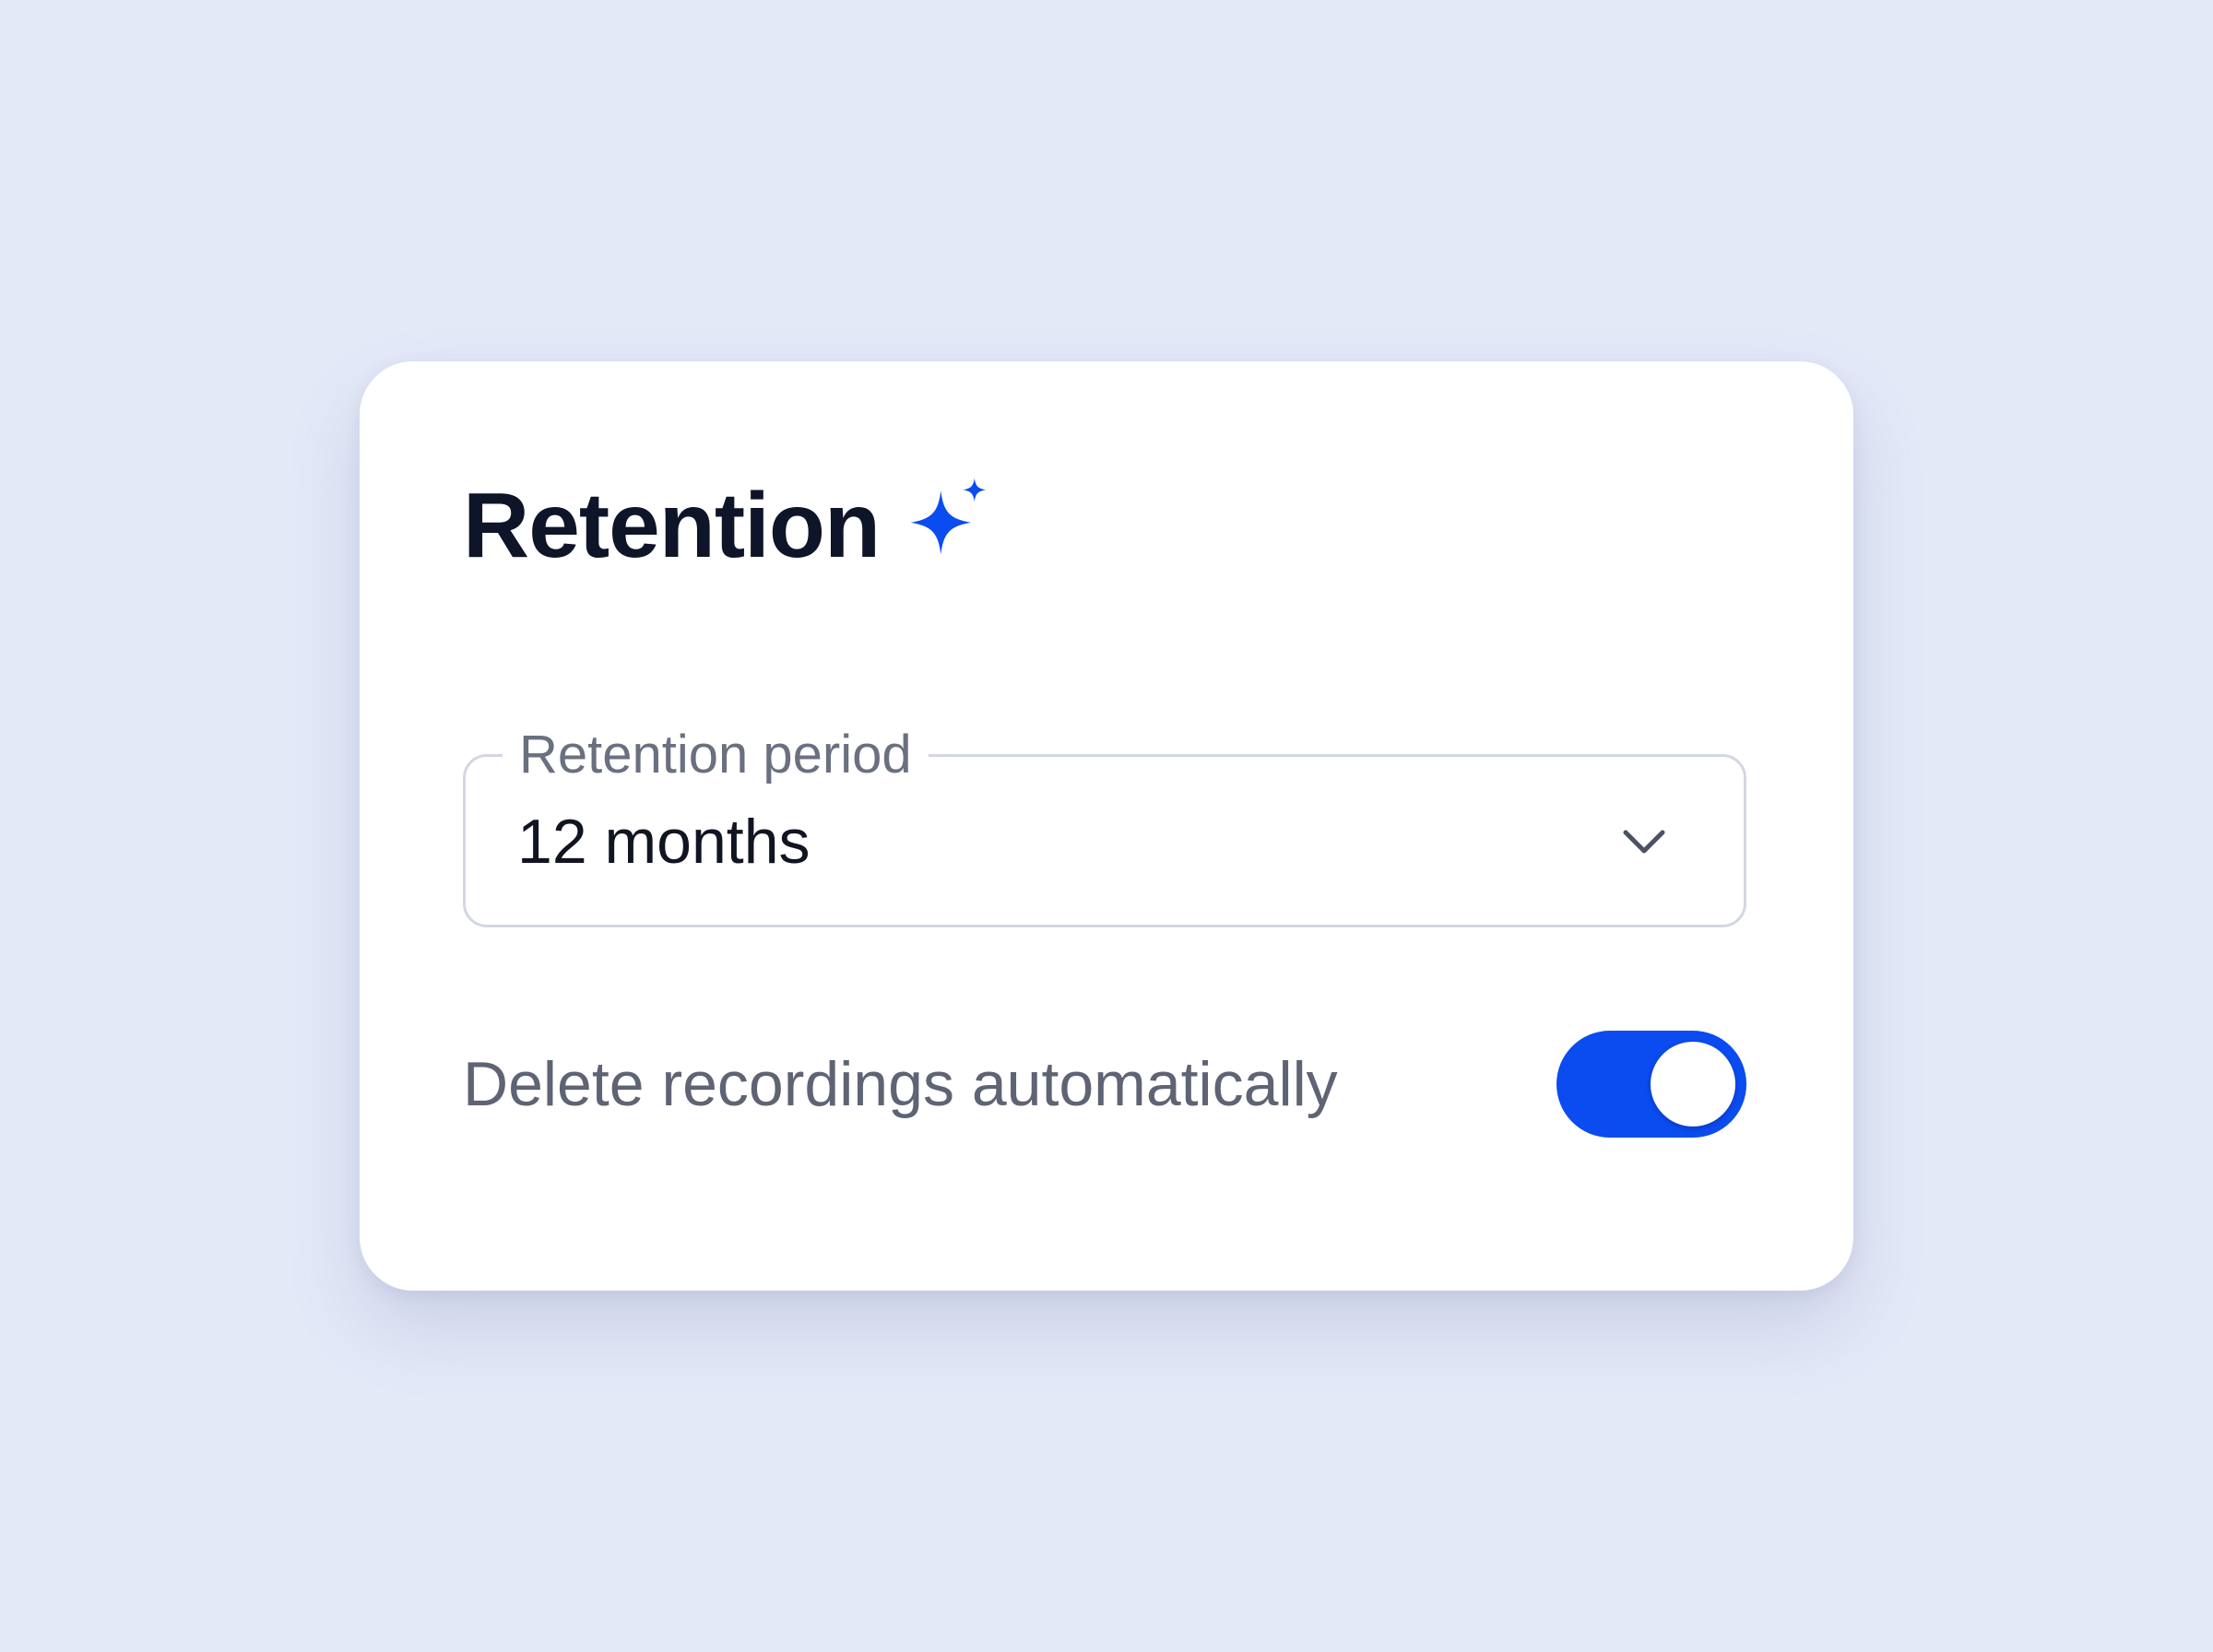 This screenshot has width=2213, height=1652. I want to click on auto-delete-label: Delete recordings automatically, so click(900, 1084).